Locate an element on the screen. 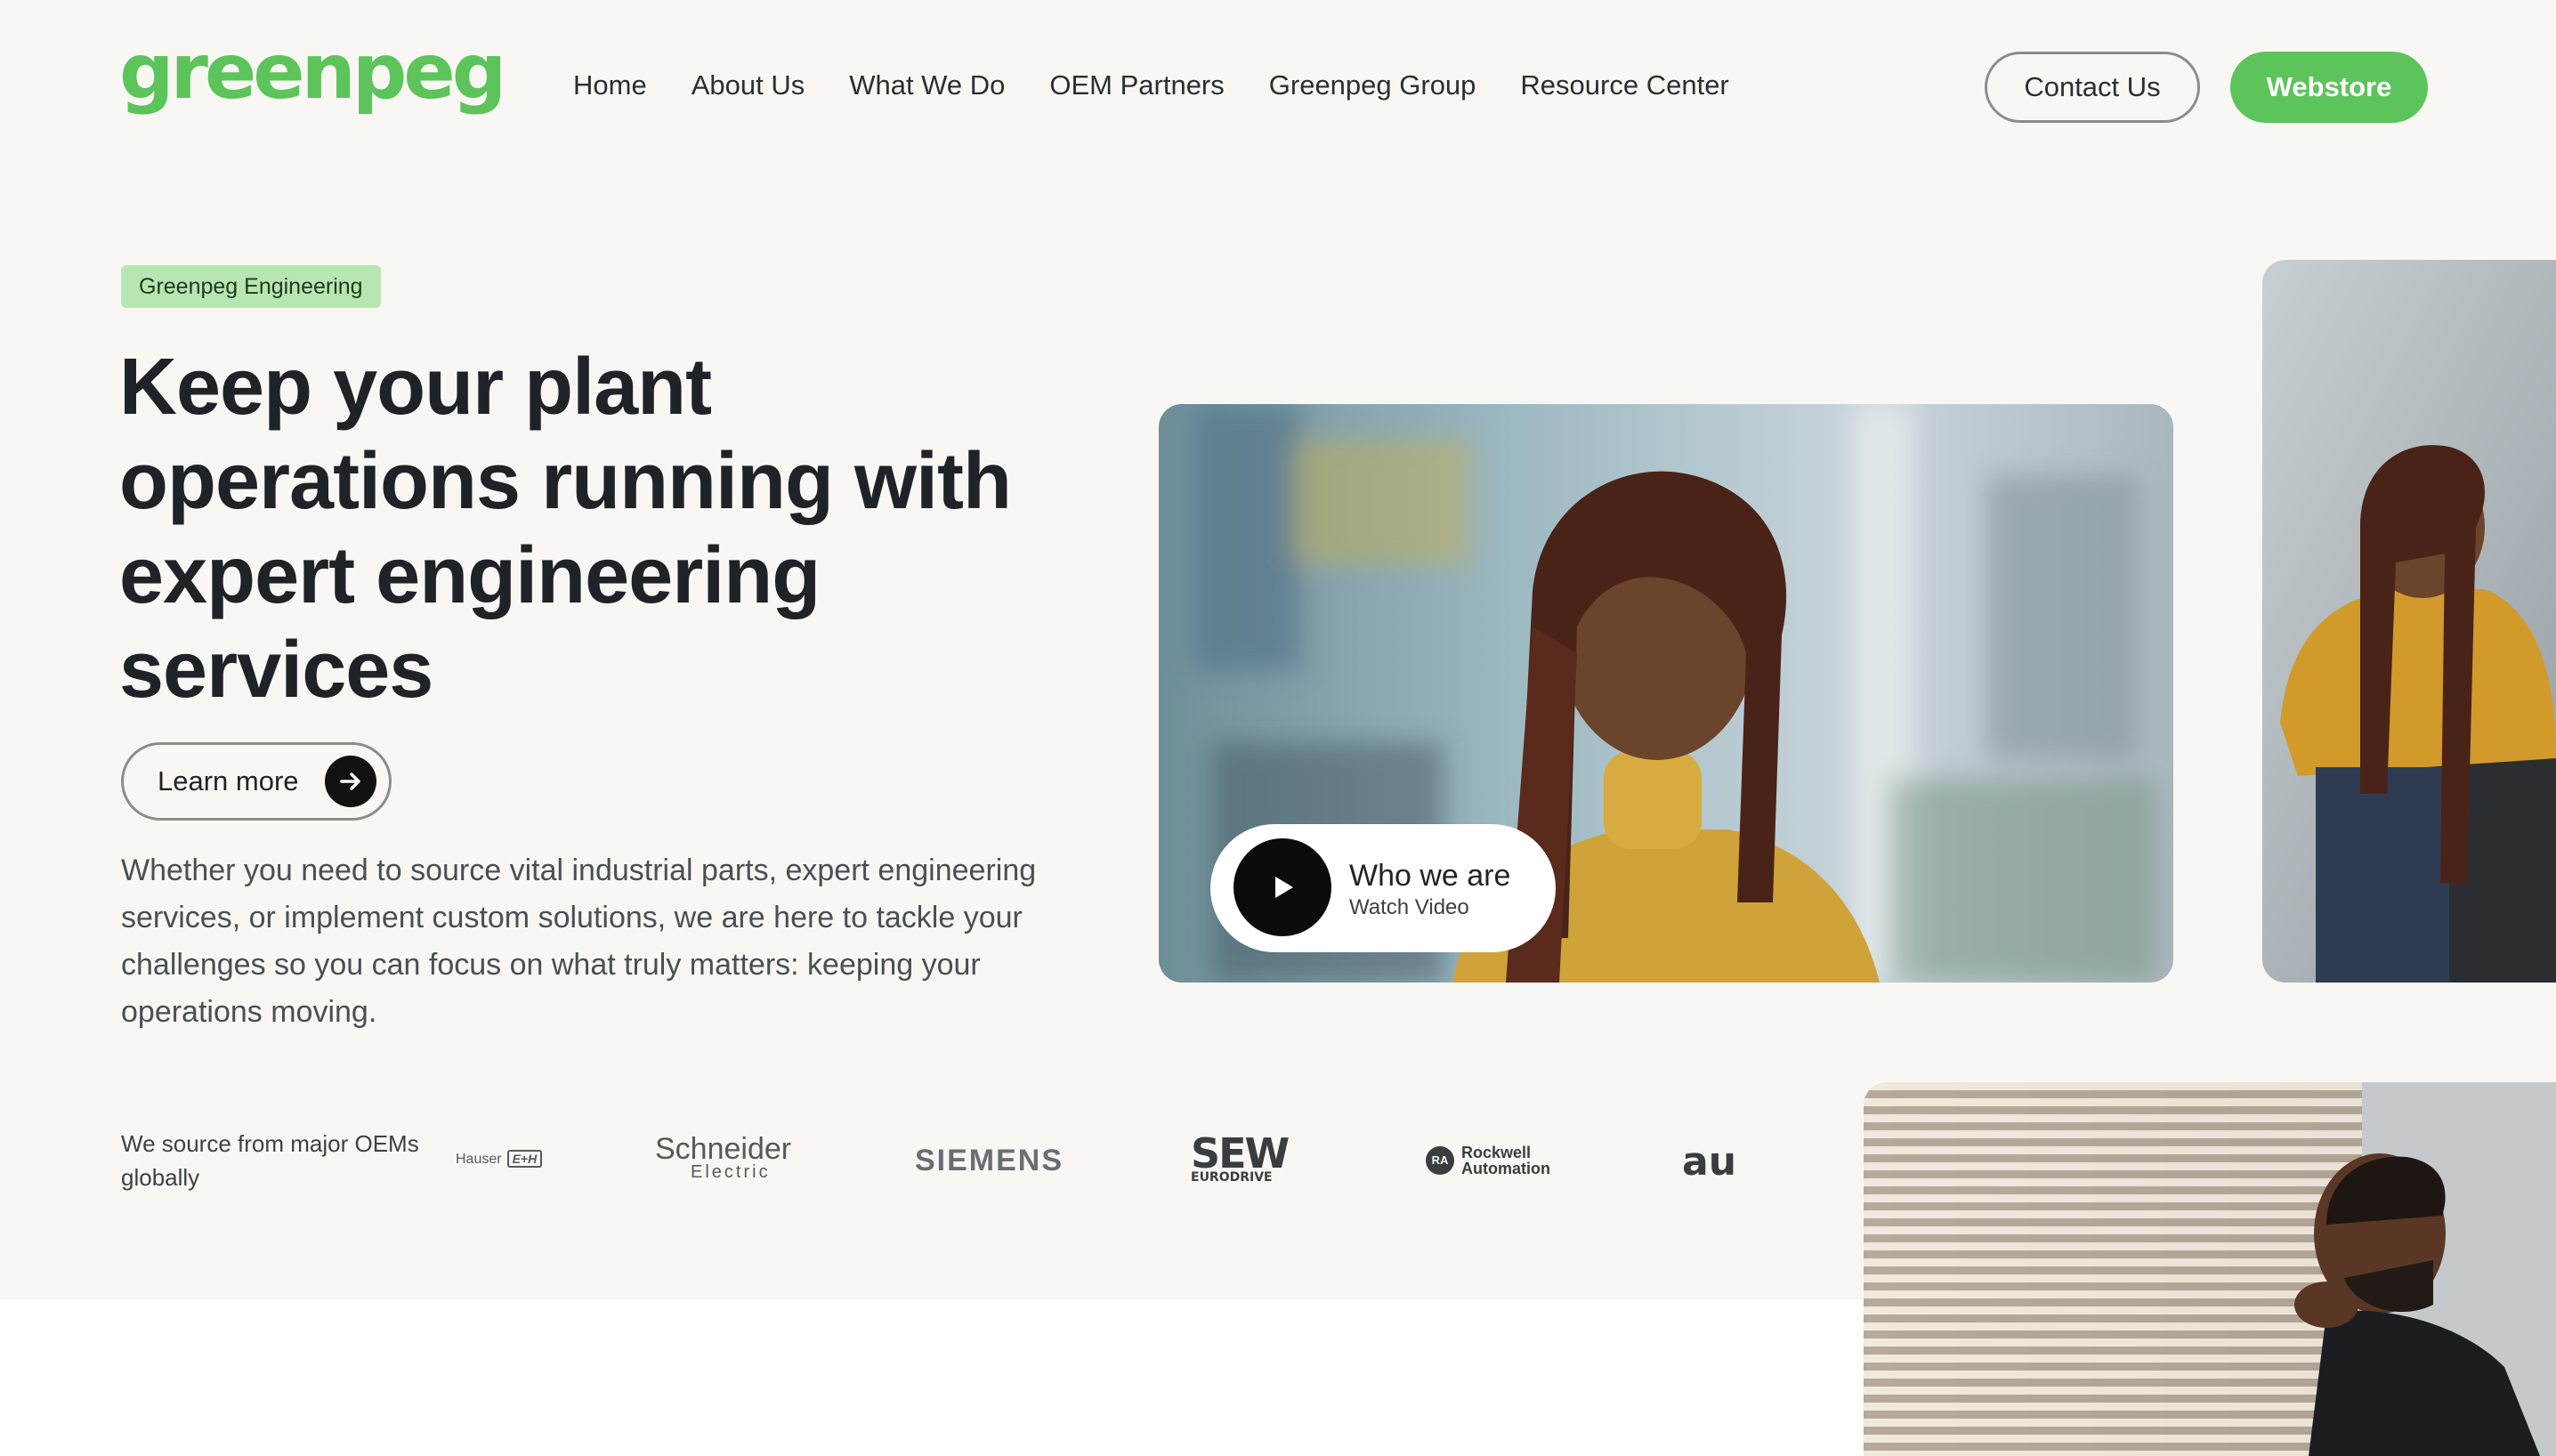 This screenshot has height=1456, width=2556. schneider-text: Schneider is located at coordinates (723, 1149).